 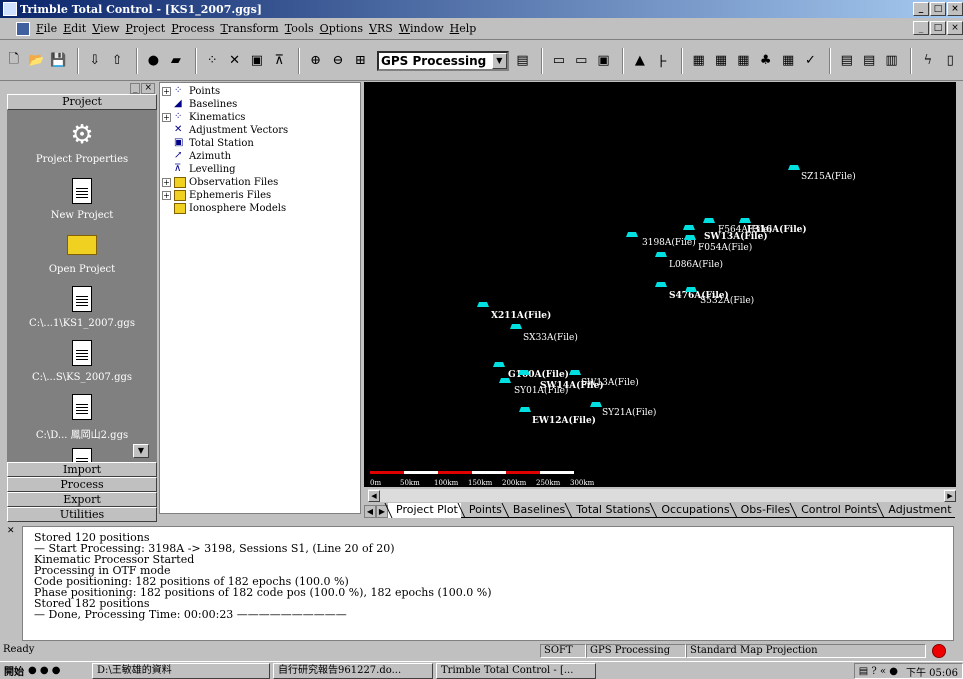 I want to click on zoom-extent-icon: ⊞, so click(x=360, y=61).